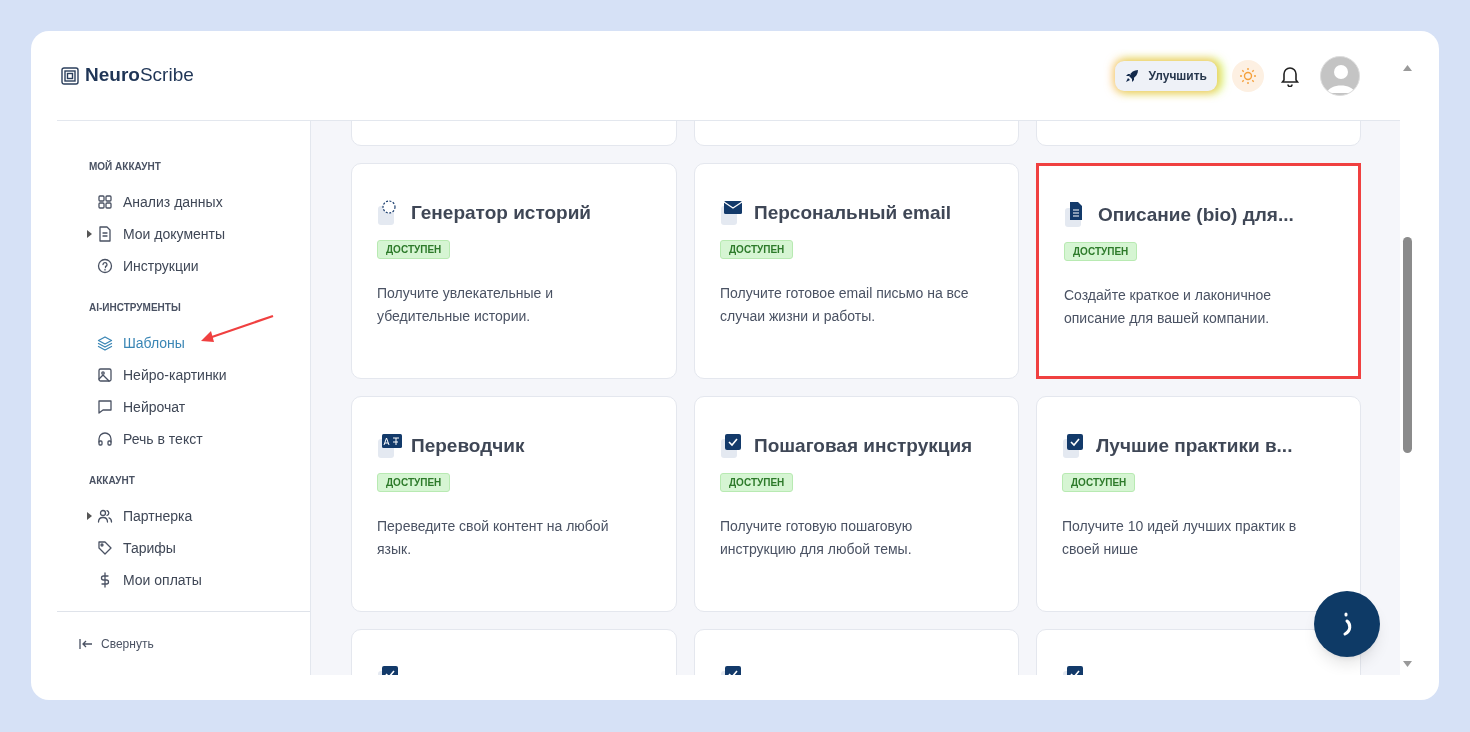 The width and height of the screenshot is (1470, 732). I want to click on layers-icon, so click(105, 343).